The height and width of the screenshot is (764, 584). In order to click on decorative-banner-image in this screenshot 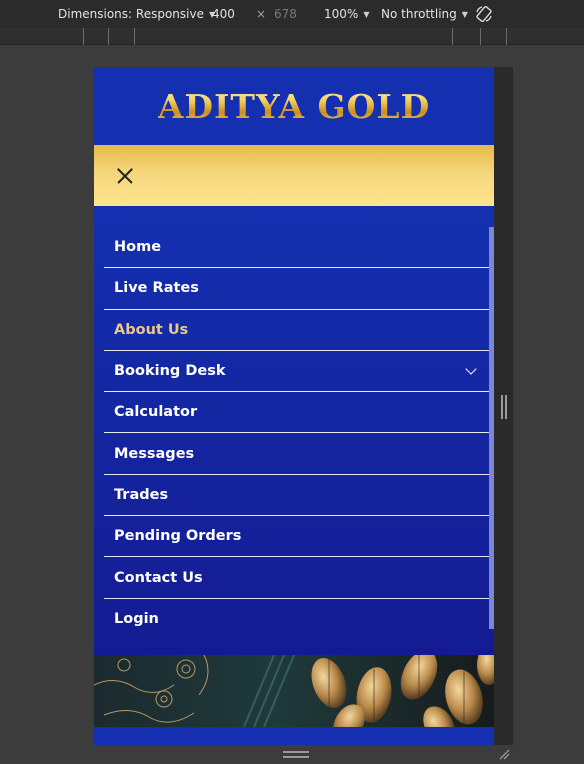, I will do `click(294, 691)`.